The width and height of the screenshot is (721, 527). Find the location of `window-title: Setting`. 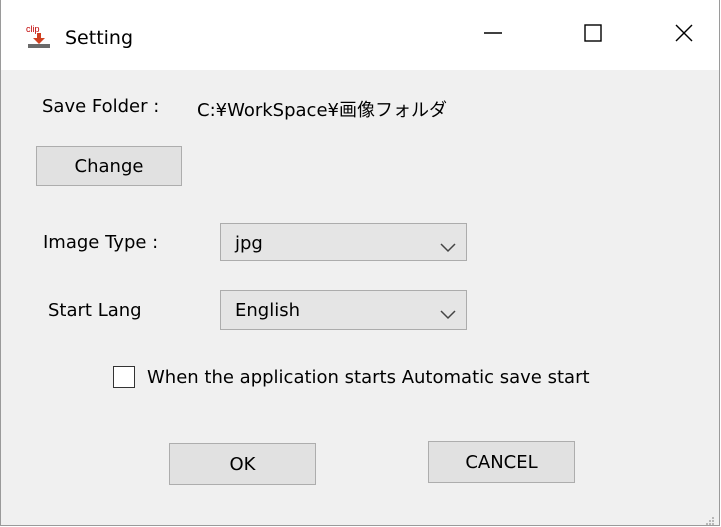

window-title: Setting is located at coordinates (99, 38).